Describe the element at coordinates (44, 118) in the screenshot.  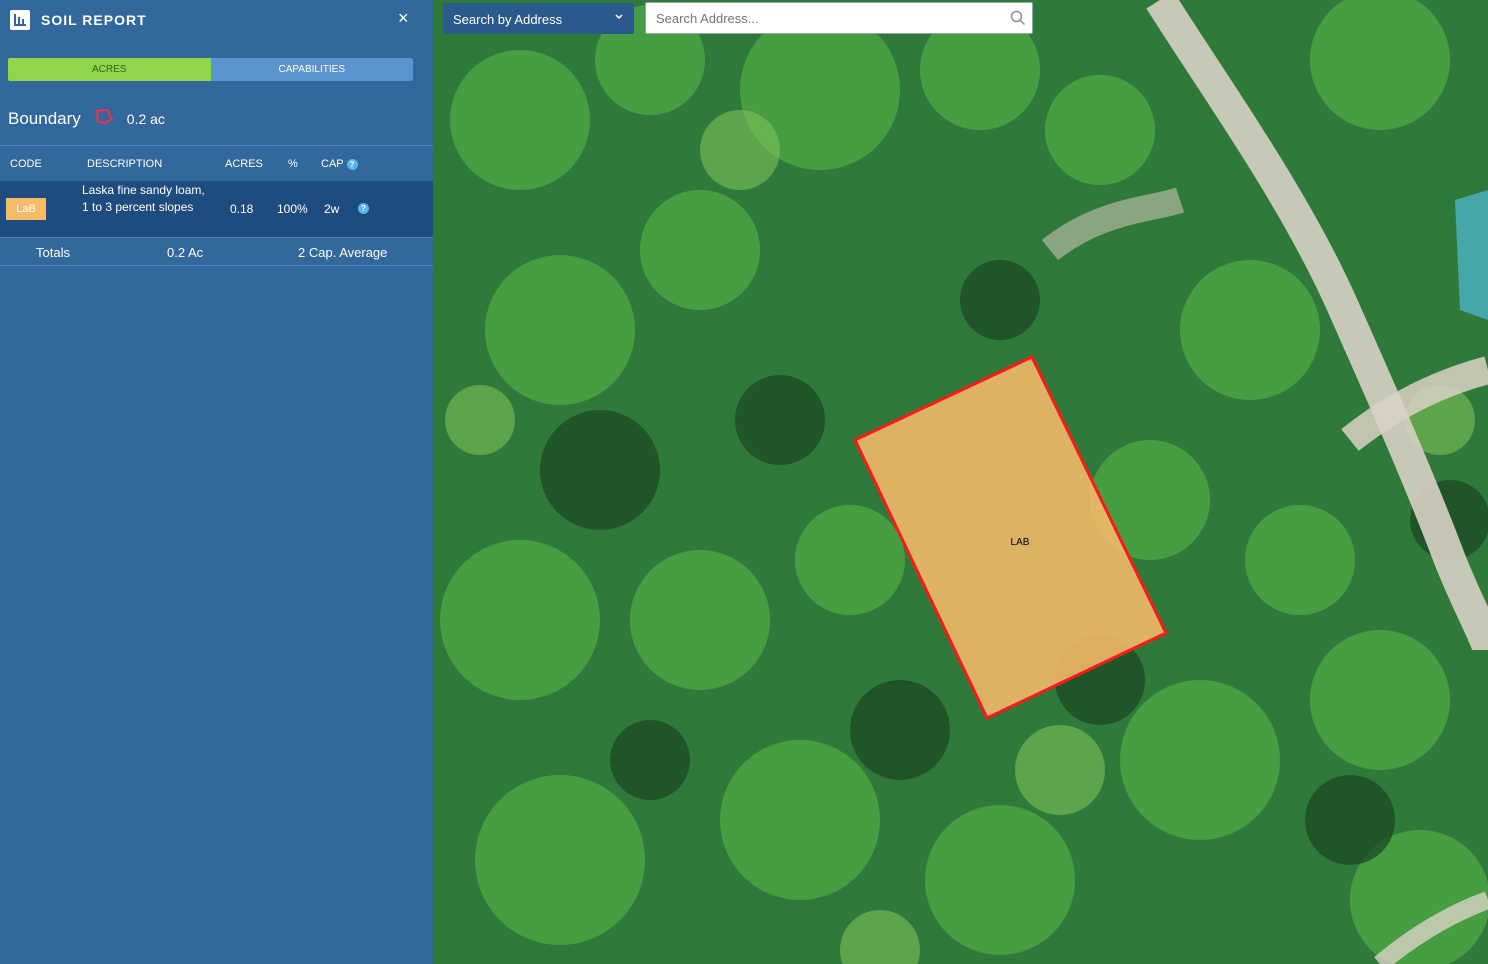
I see `boundary-label: Boundary` at that location.